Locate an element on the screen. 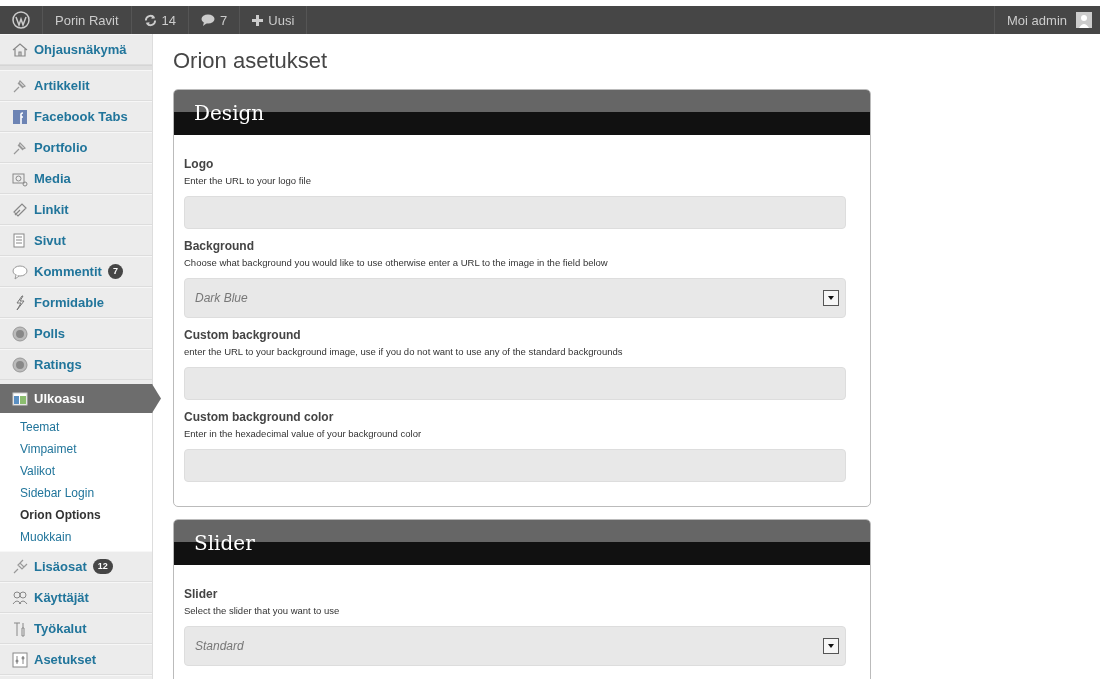  site-name-link: Porin Ravit is located at coordinates (87, 20).